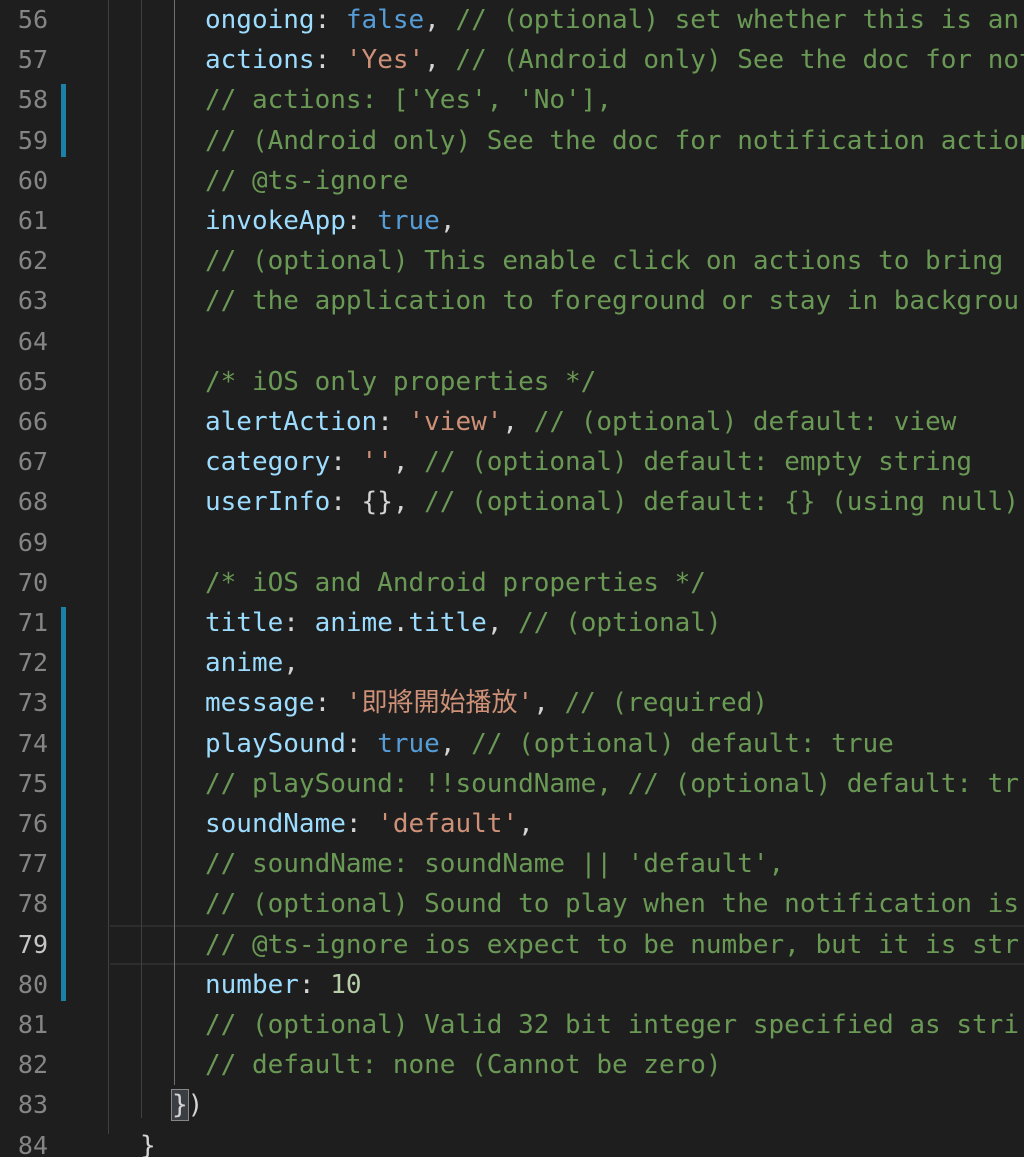 The image size is (1024, 1157). What do you see at coordinates (737, 20) in the screenshot?
I see `code-token: // (optional) set whether this is an` at bounding box center [737, 20].